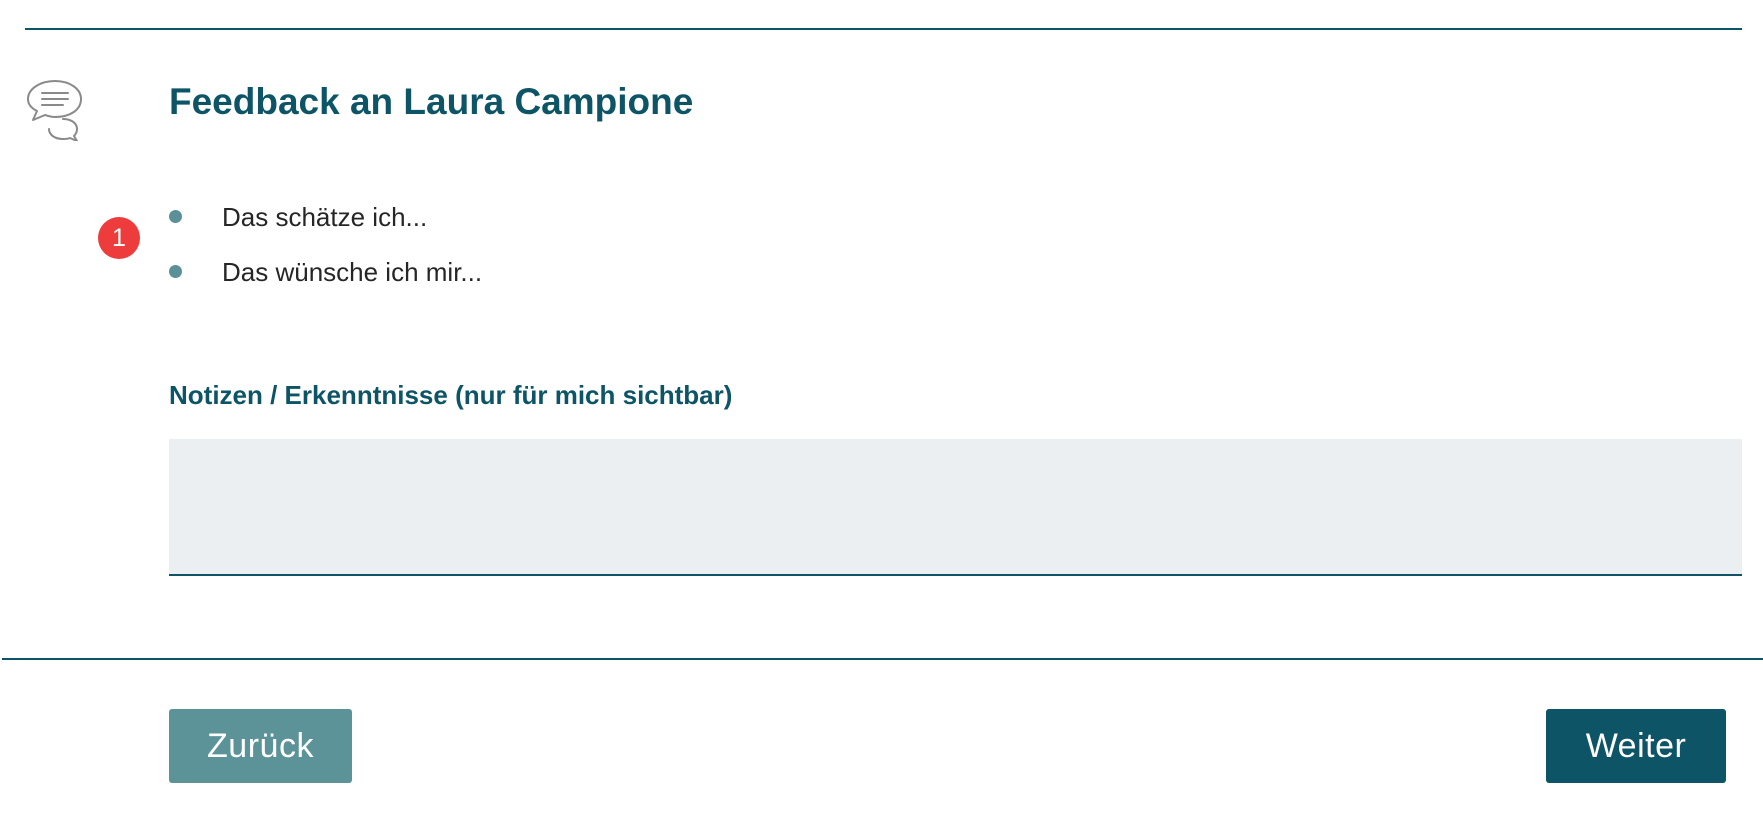 This screenshot has height=824, width=1763. What do you see at coordinates (58, 110) in the screenshot?
I see `chat-bubbles-icon` at bounding box center [58, 110].